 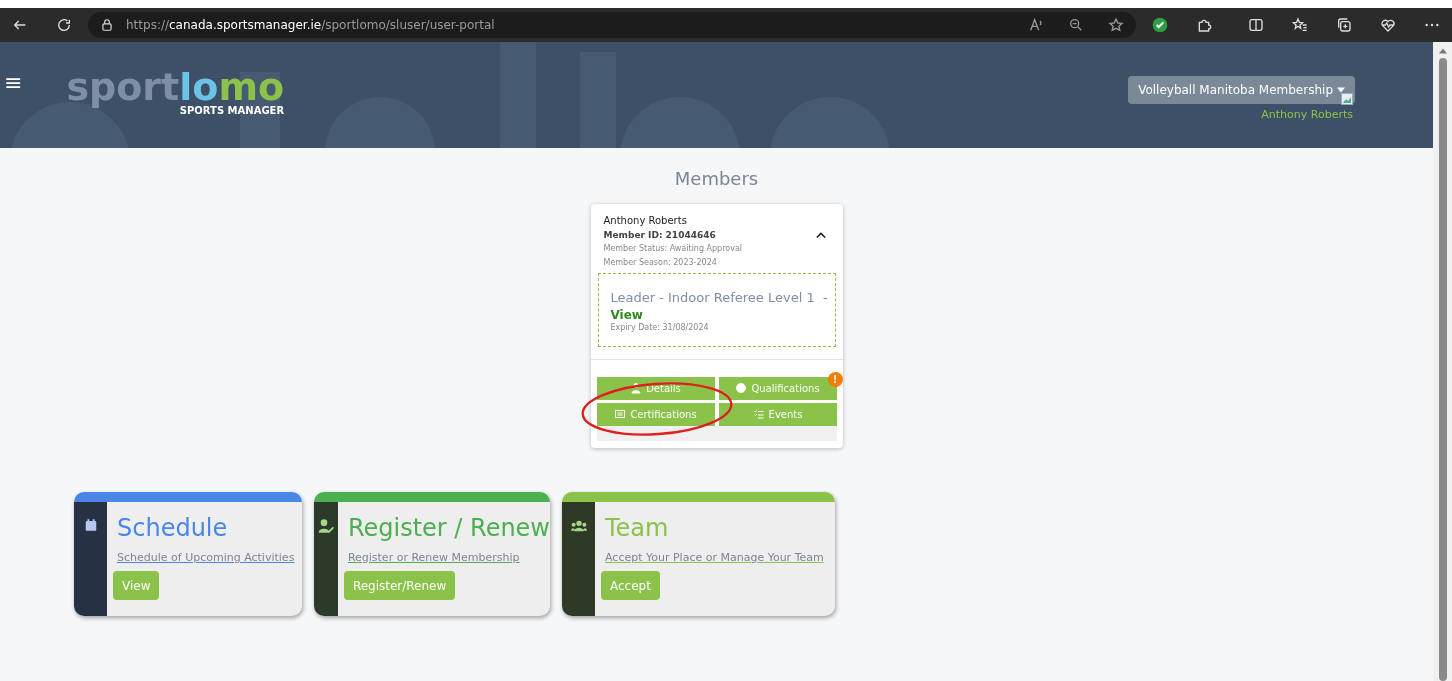 What do you see at coordinates (107, 25) in the screenshot?
I see `lock-icon` at bounding box center [107, 25].